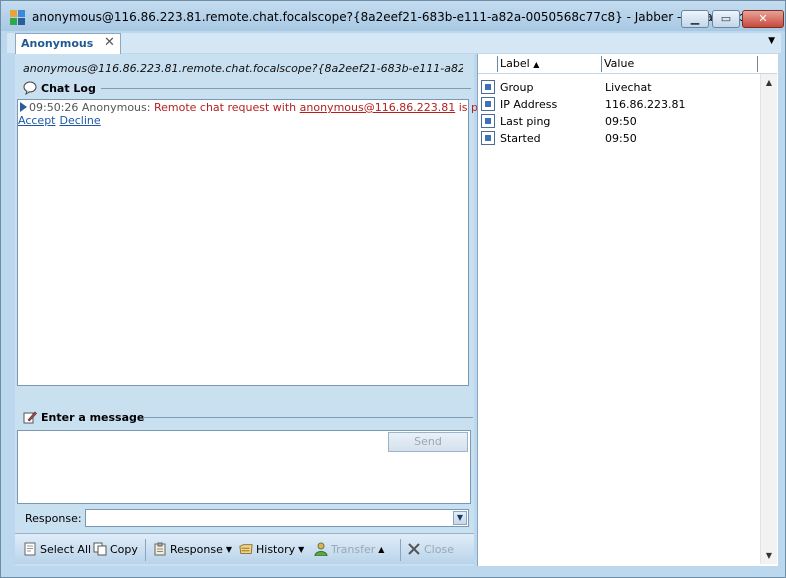  What do you see at coordinates (80, 120) in the screenshot?
I see `decline-link: Decline` at bounding box center [80, 120].